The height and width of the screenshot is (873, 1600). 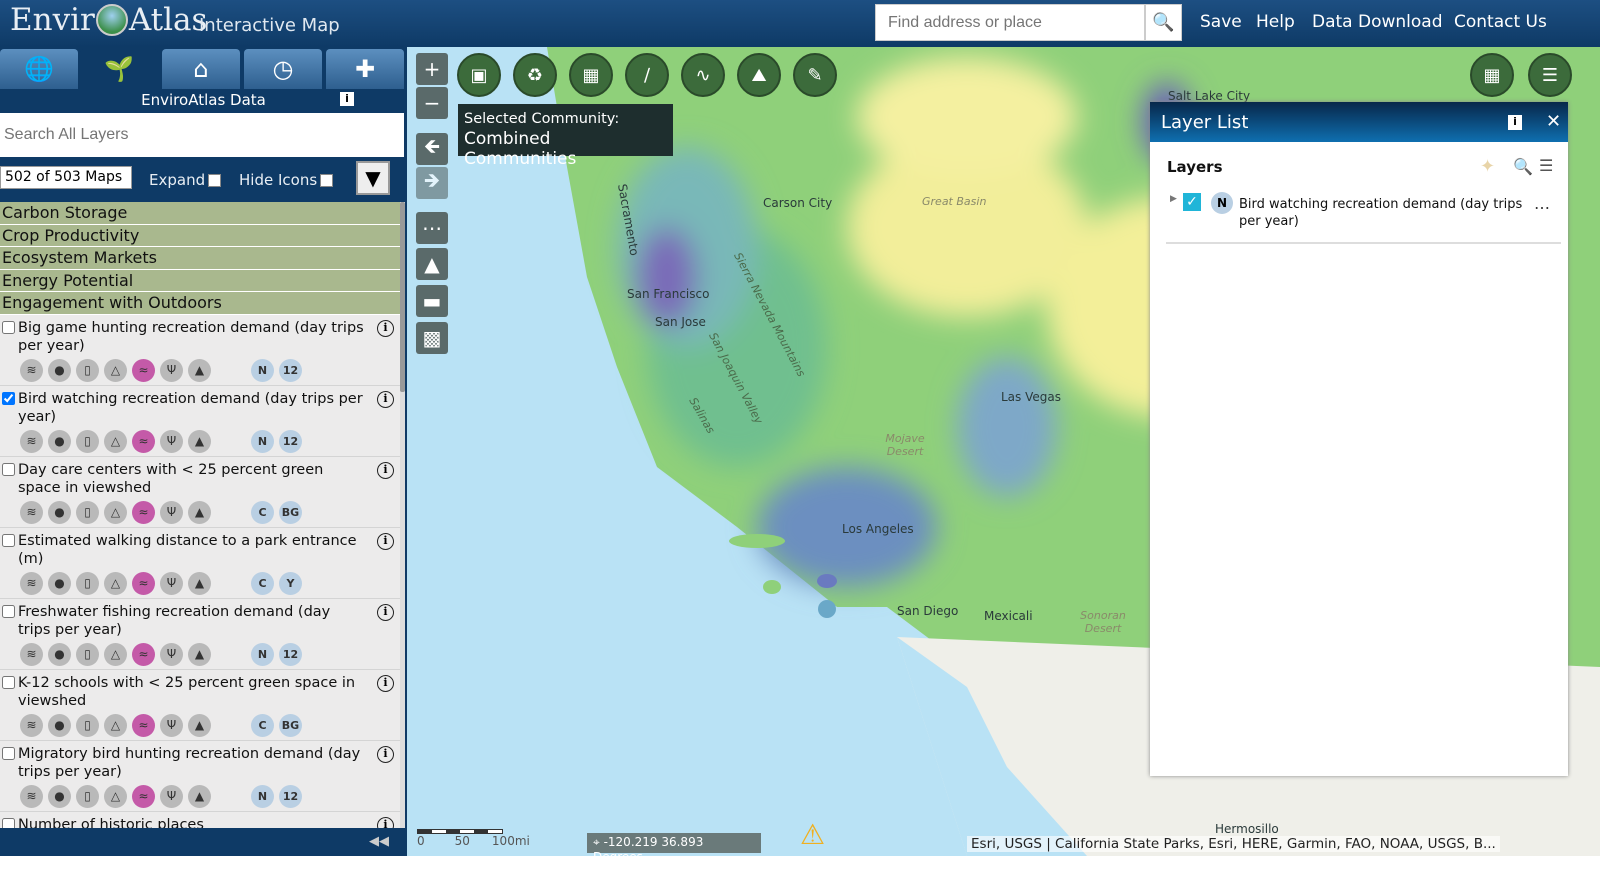 I want to click on expand-arrow-icon: ▶, so click(x=1173, y=199).